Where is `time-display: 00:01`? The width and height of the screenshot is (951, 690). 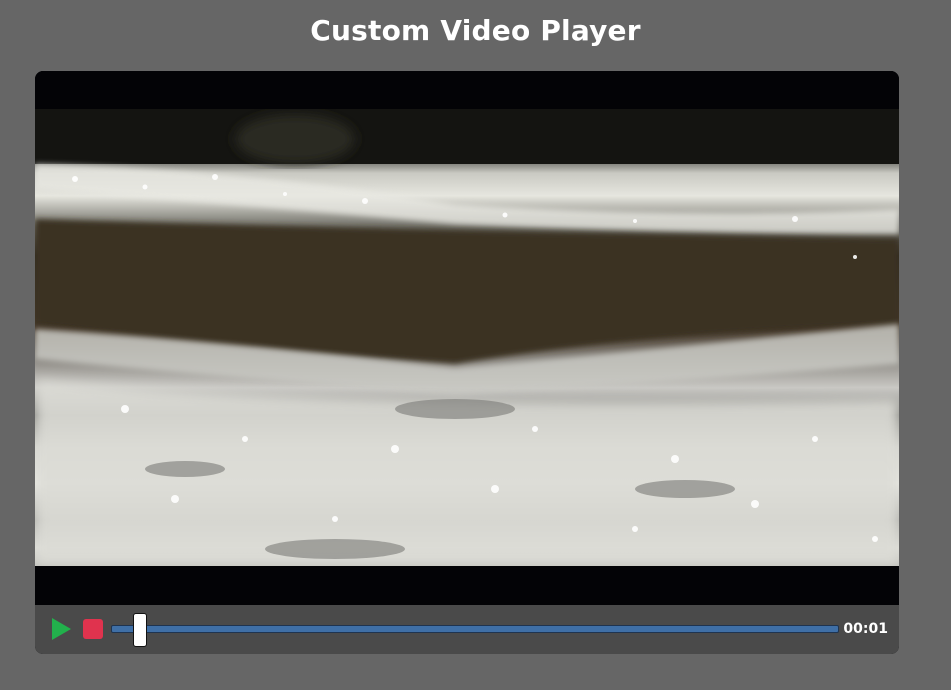 time-display: 00:01 is located at coordinates (865, 629).